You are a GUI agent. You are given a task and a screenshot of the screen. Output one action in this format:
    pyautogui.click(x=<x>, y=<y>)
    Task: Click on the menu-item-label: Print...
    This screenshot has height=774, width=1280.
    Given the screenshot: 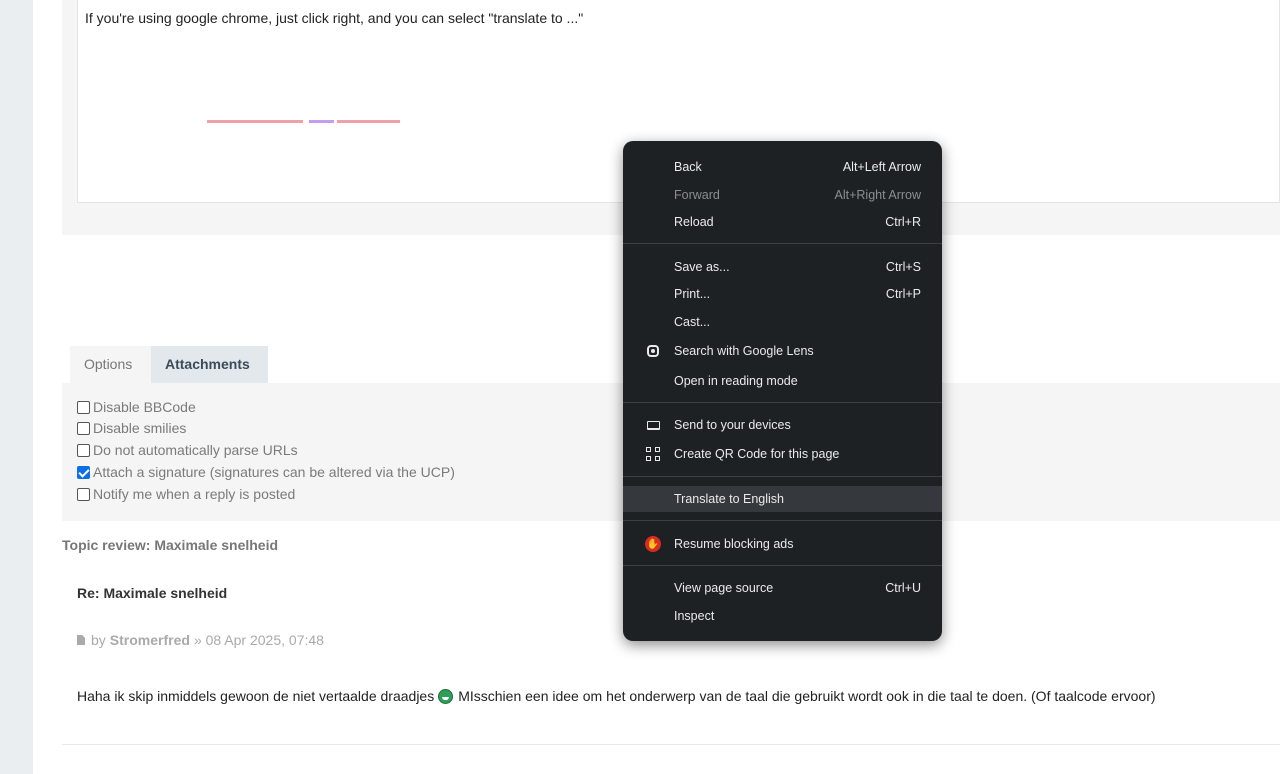 What is the action you would take?
    pyautogui.click(x=692, y=294)
    